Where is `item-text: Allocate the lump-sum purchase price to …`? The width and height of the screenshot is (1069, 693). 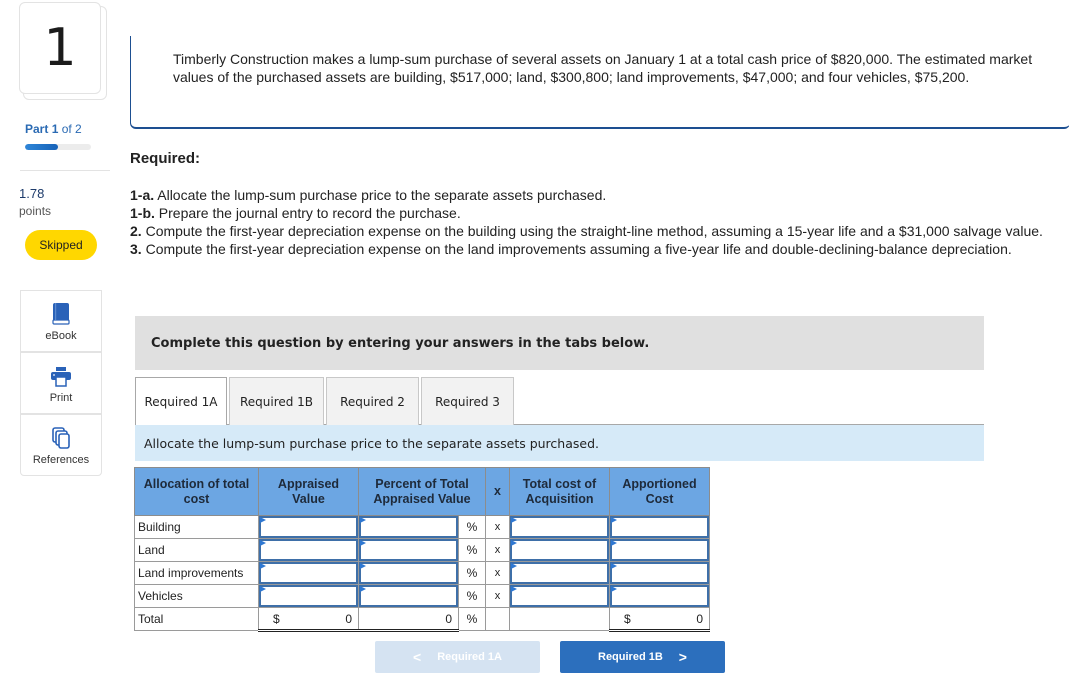 item-text: Allocate the lump-sum purchase price to … is located at coordinates (380, 195).